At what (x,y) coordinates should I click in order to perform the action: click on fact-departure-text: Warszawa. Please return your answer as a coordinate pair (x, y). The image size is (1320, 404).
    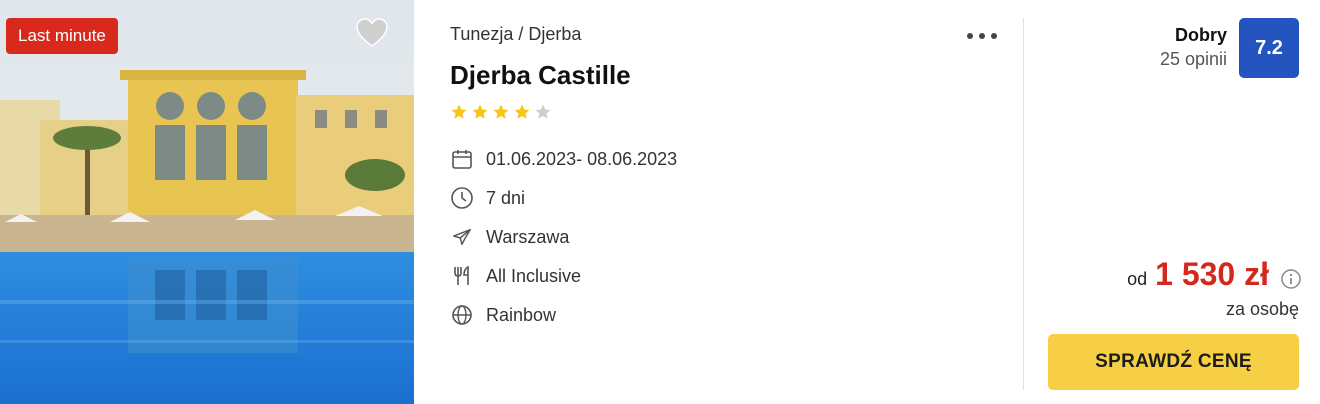
    Looking at the image, I should click on (528, 236).